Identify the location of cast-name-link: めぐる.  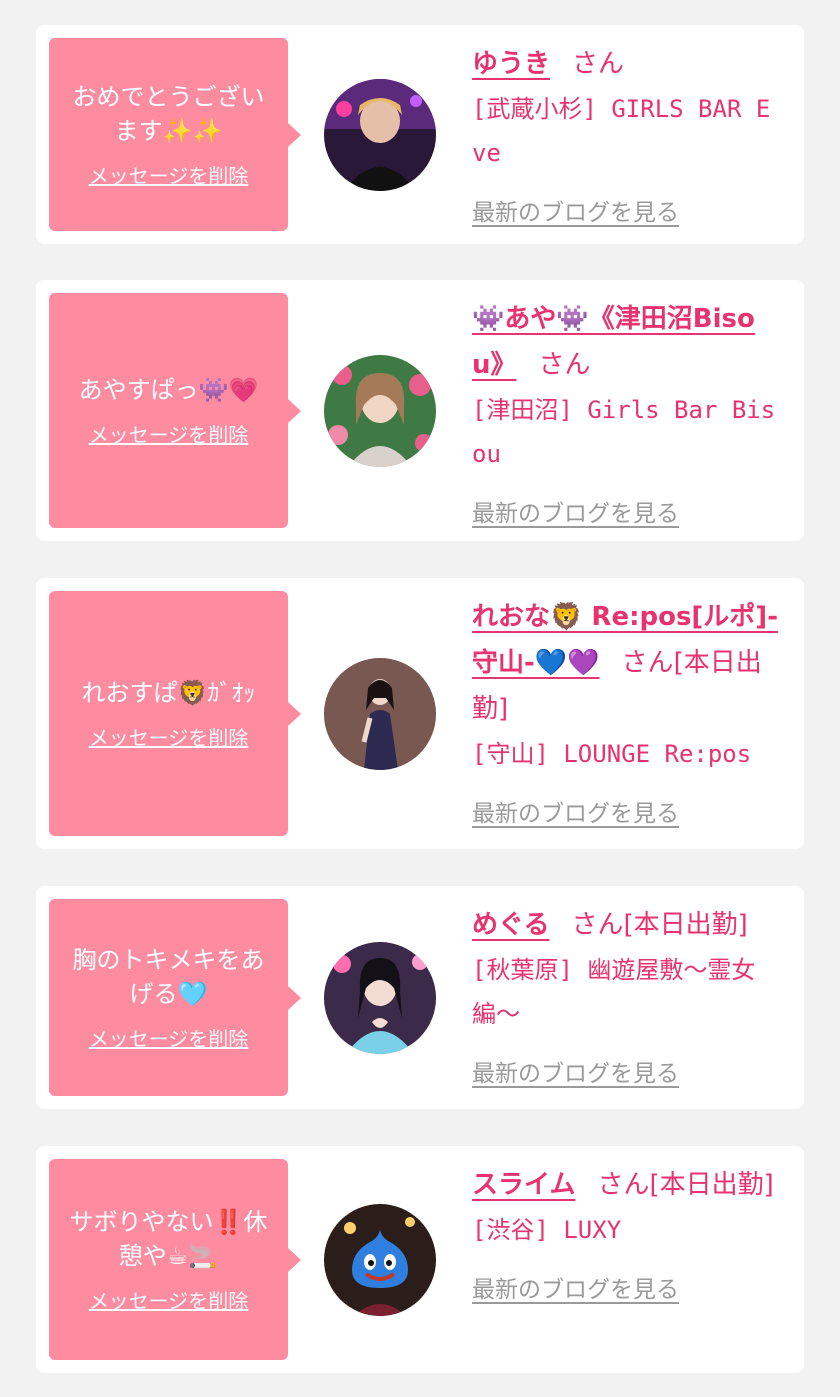
(510, 925).